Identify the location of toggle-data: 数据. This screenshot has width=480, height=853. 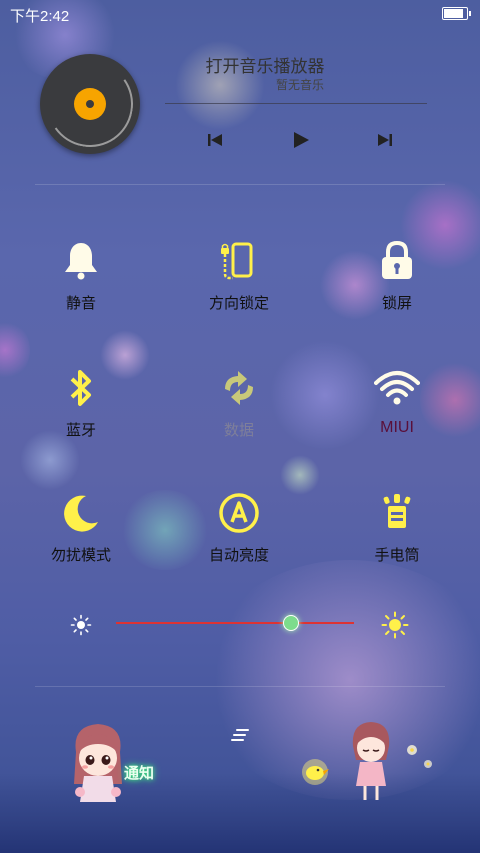
(239, 402).